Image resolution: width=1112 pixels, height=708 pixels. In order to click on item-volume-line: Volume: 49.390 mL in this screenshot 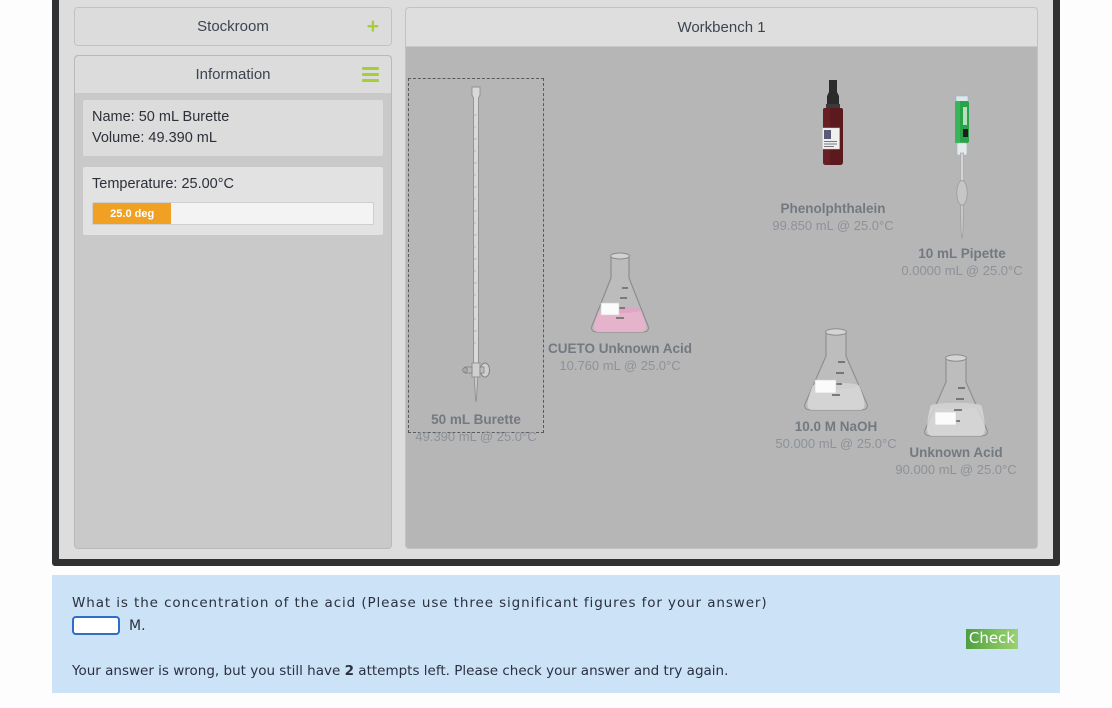, I will do `click(154, 138)`.